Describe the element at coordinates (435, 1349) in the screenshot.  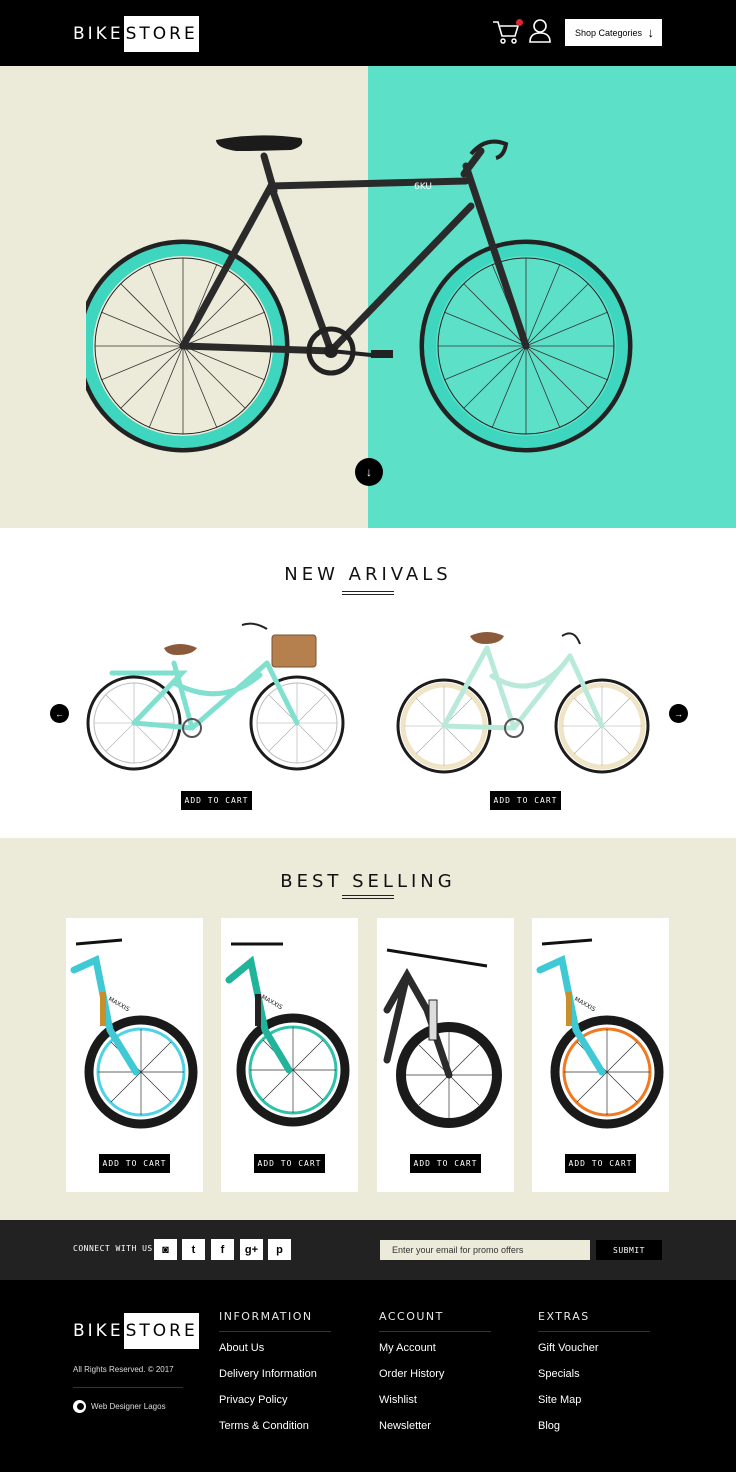
I see `footer-link: My Account` at that location.